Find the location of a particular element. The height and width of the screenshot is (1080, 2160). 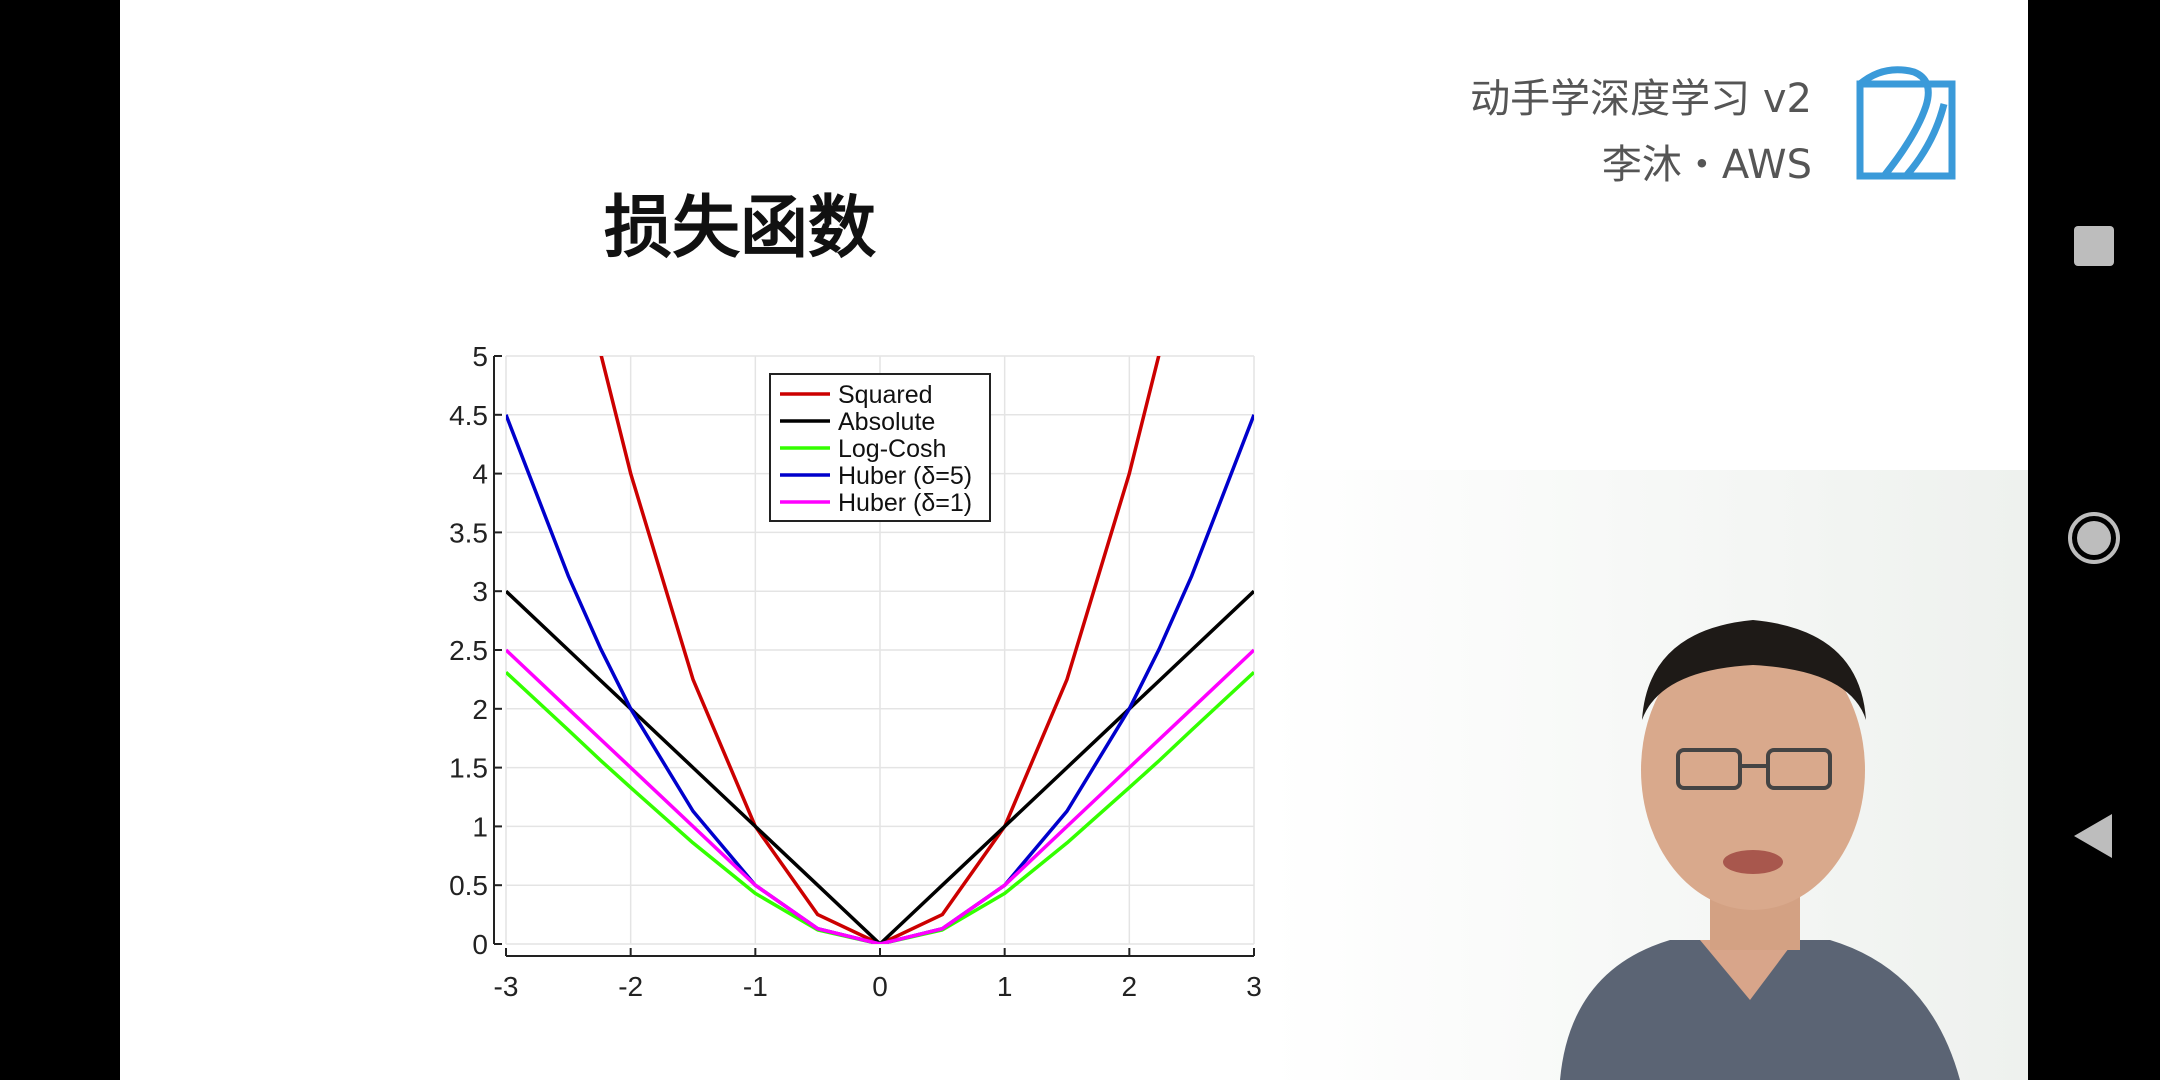

course-title-line1: 动手学深度学习 v2 is located at coordinates (1641, 99).